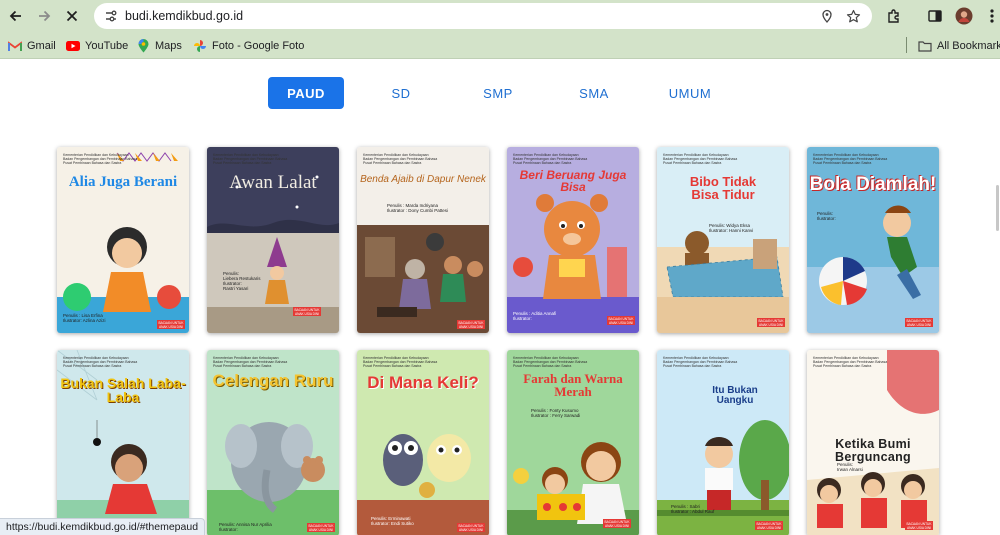  I want to click on location-icon, so click(827, 16).